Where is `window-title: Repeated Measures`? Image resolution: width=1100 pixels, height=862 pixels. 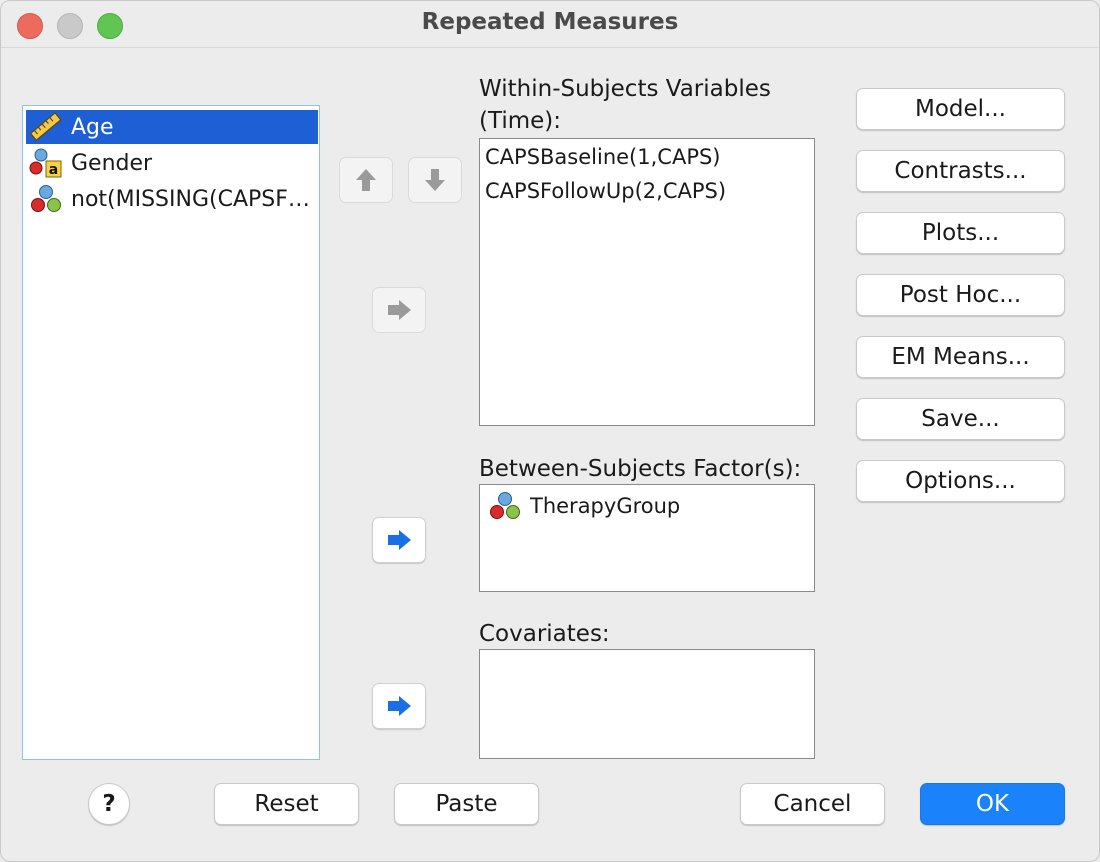 window-title: Repeated Measures is located at coordinates (550, 22).